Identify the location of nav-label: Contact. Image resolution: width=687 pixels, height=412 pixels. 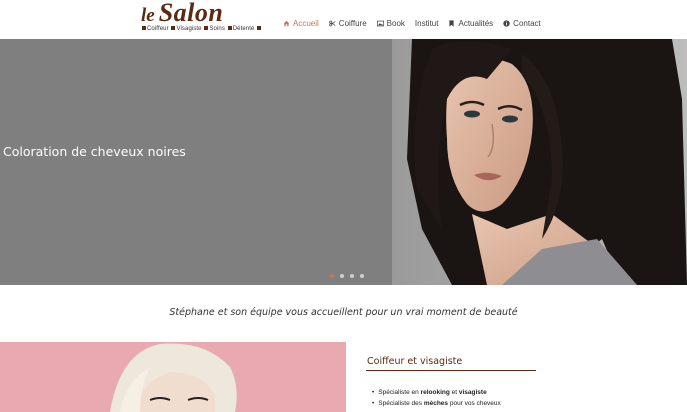
(527, 23).